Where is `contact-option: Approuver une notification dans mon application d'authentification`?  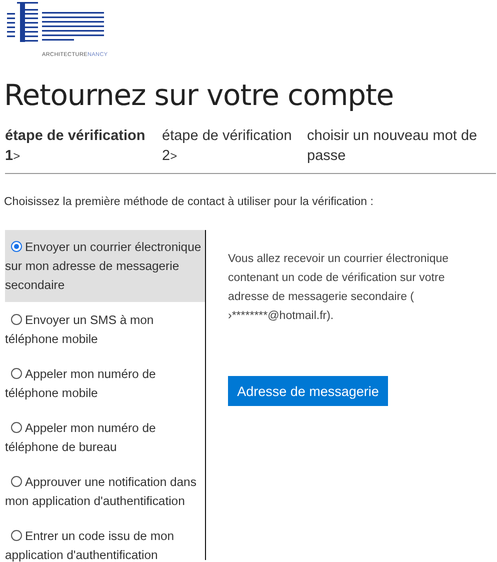
contact-option: Approuver une notification dans mon application d'authentification is located at coordinates (105, 491).